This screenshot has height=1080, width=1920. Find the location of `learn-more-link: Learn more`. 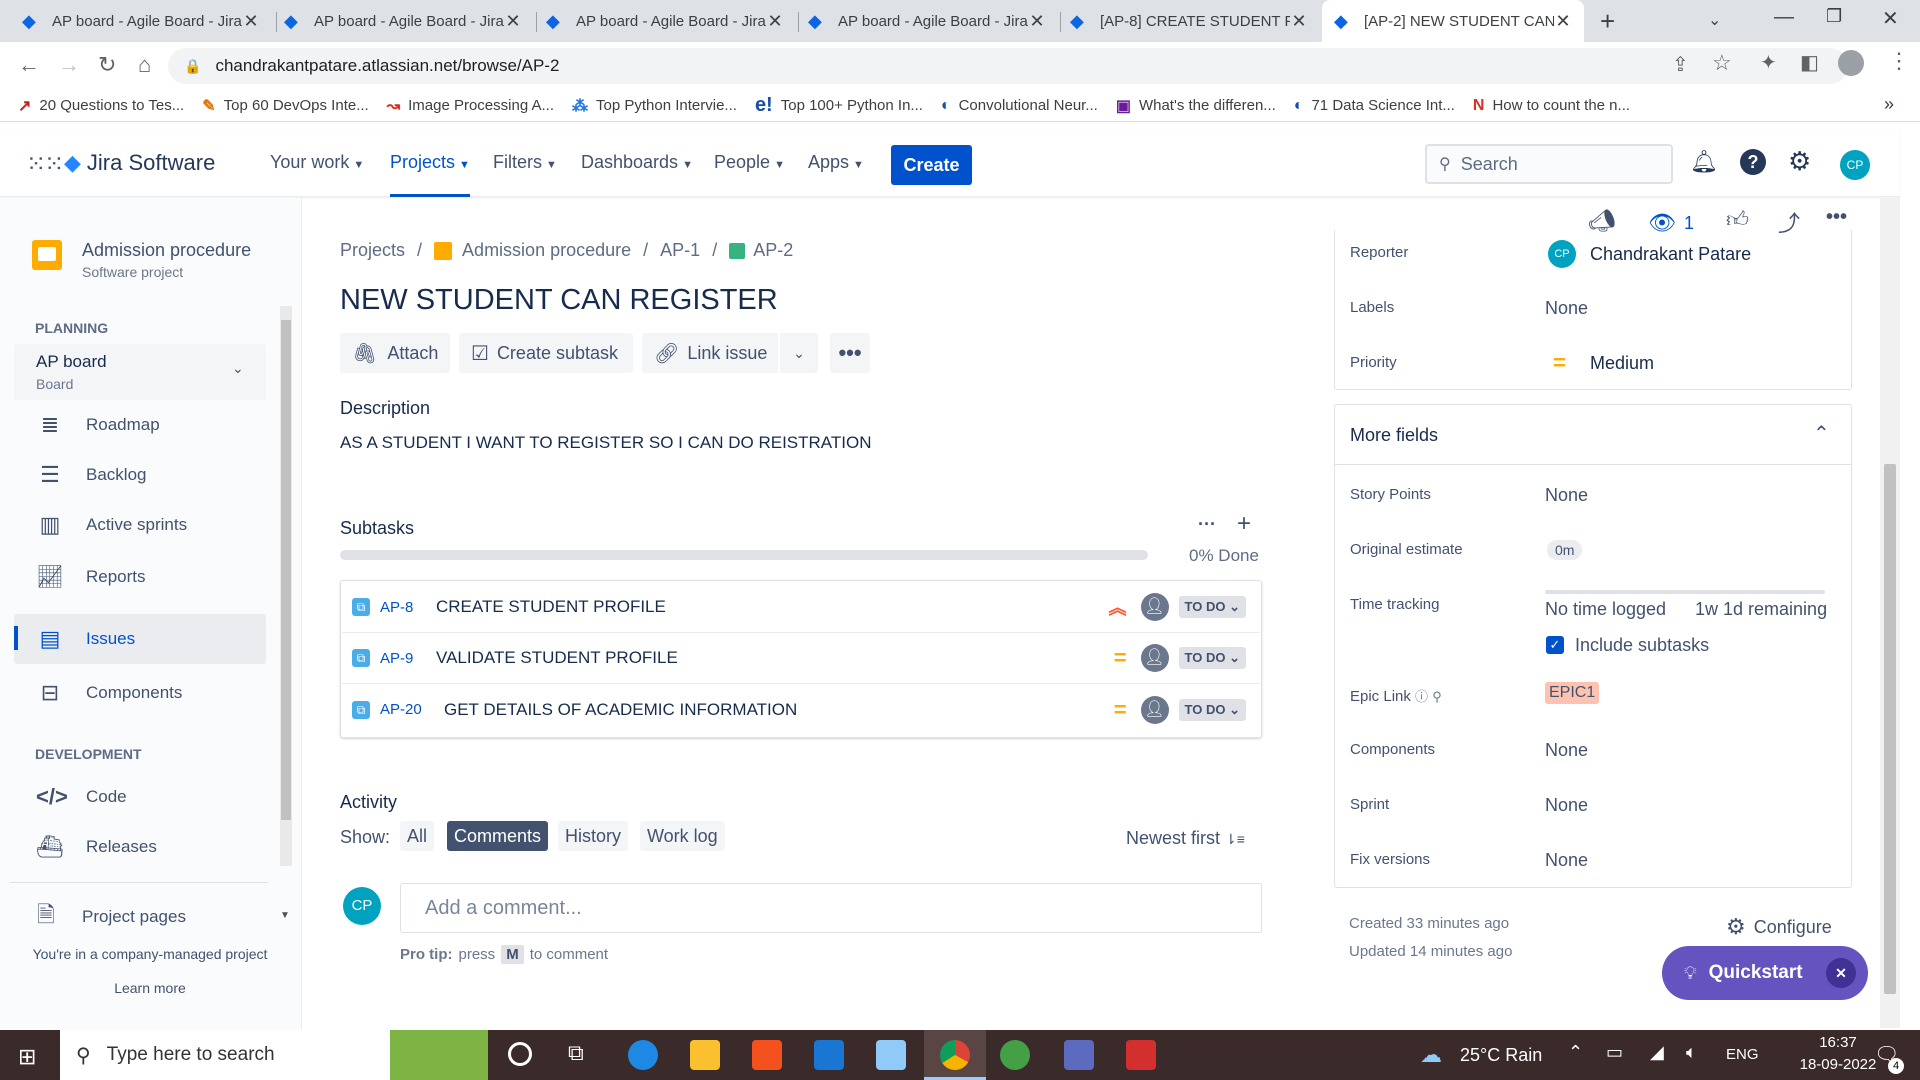

learn-more-link: Learn more is located at coordinates (150, 988).